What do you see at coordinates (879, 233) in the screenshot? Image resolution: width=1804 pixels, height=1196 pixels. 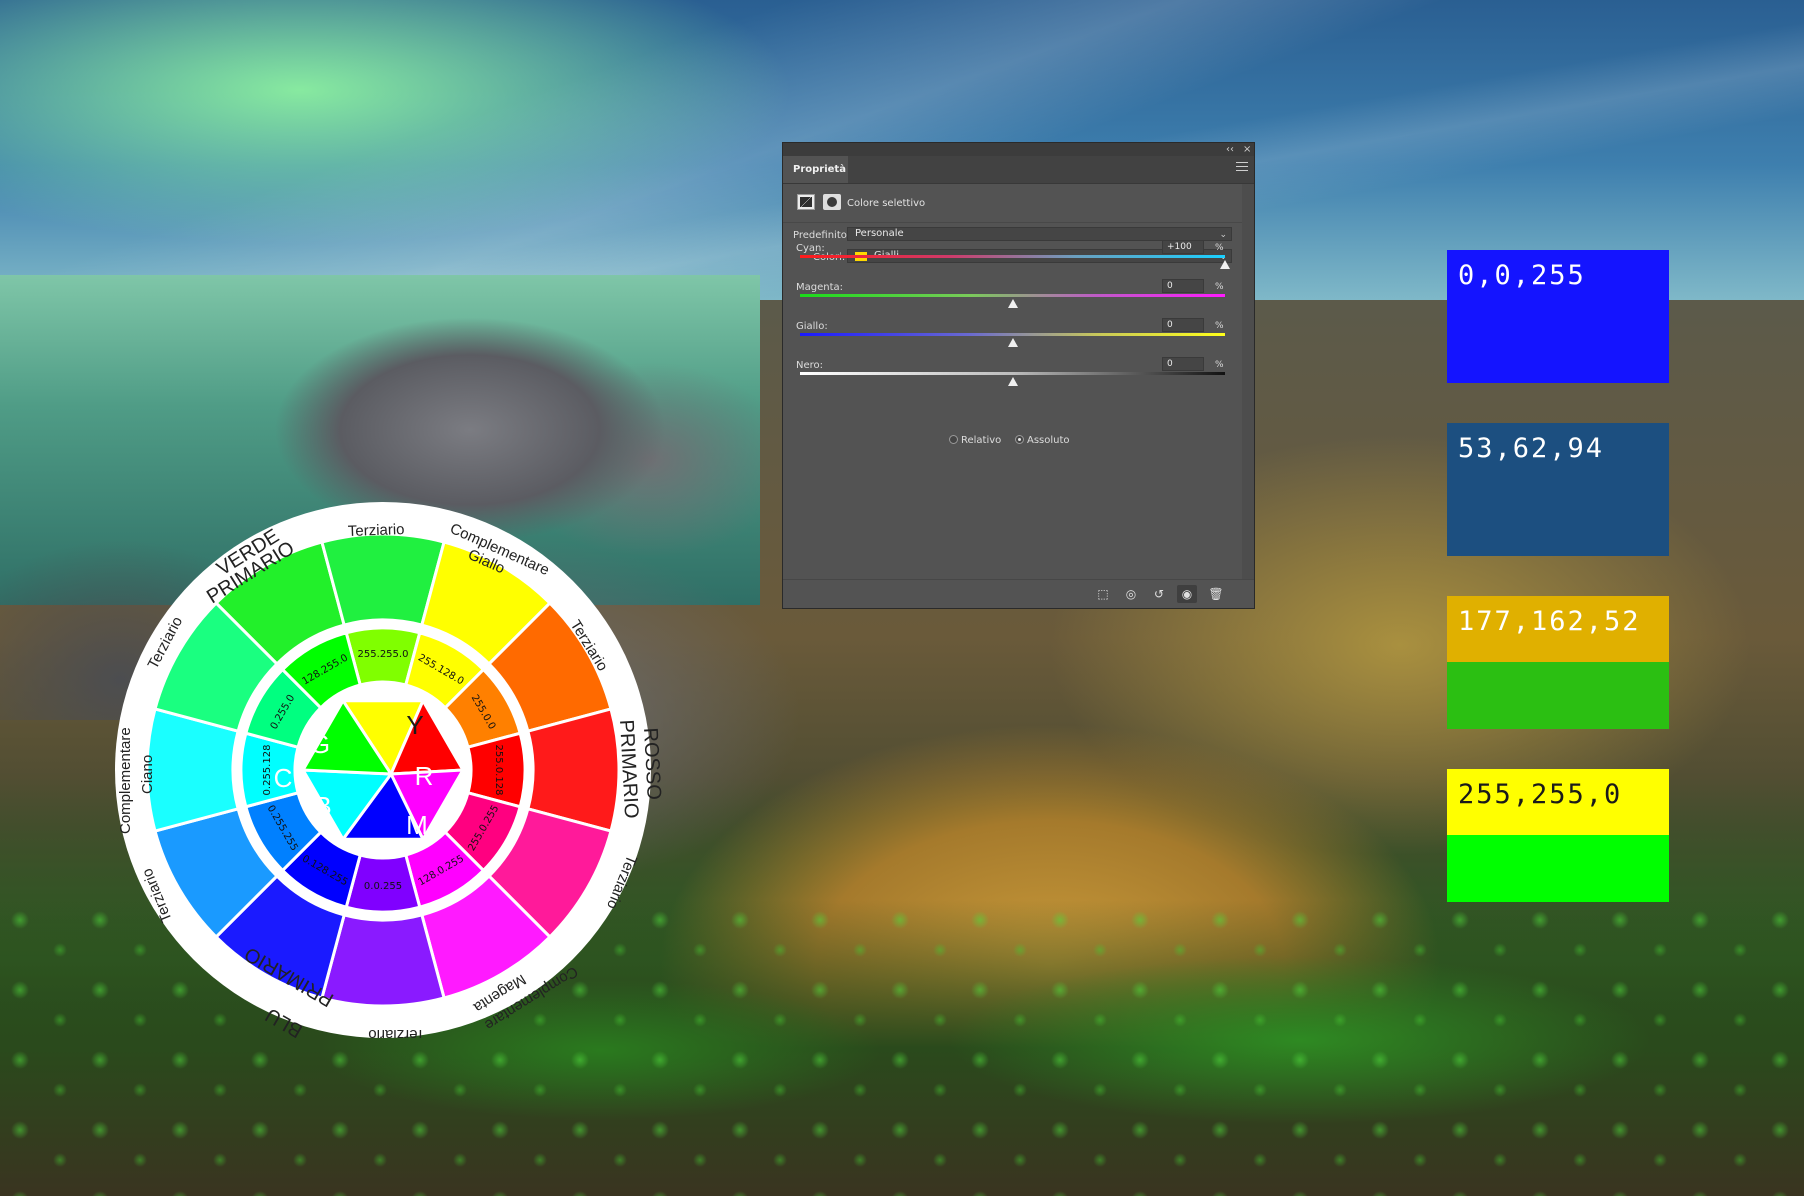 I see `preset-value: Personale` at bounding box center [879, 233].